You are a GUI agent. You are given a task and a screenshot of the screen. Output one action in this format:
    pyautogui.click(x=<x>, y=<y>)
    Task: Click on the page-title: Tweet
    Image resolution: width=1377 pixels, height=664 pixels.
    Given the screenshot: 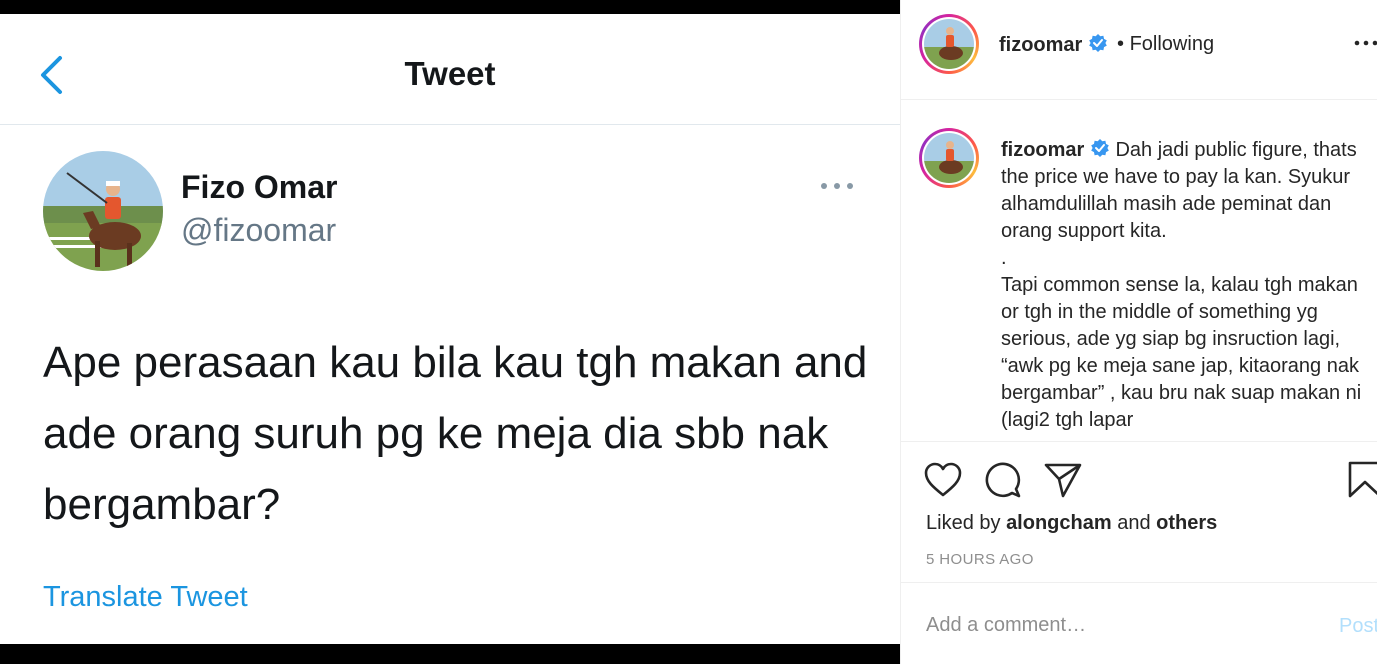 What is the action you would take?
    pyautogui.click(x=450, y=73)
    